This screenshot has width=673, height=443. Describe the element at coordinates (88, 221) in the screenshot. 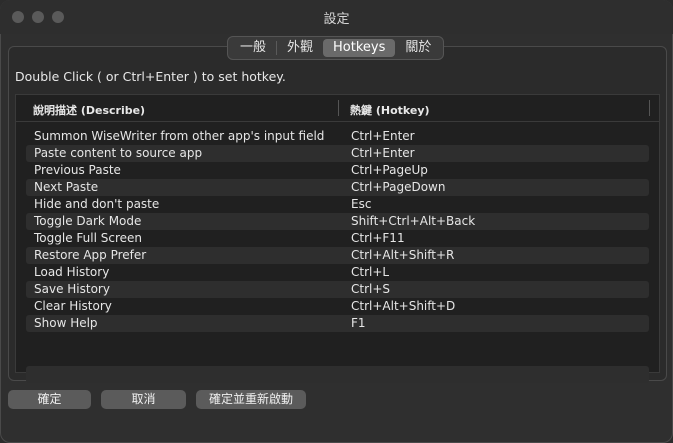

I see `describe-cell: Toggle Dark Mode` at that location.